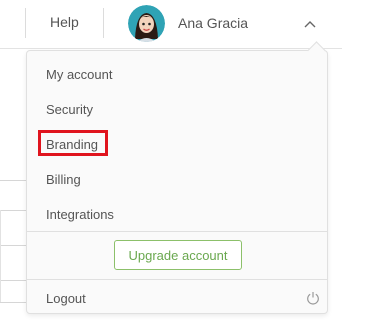  What do you see at coordinates (69, 110) in the screenshot?
I see `menu-item-security: Security` at bounding box center [69, 110].